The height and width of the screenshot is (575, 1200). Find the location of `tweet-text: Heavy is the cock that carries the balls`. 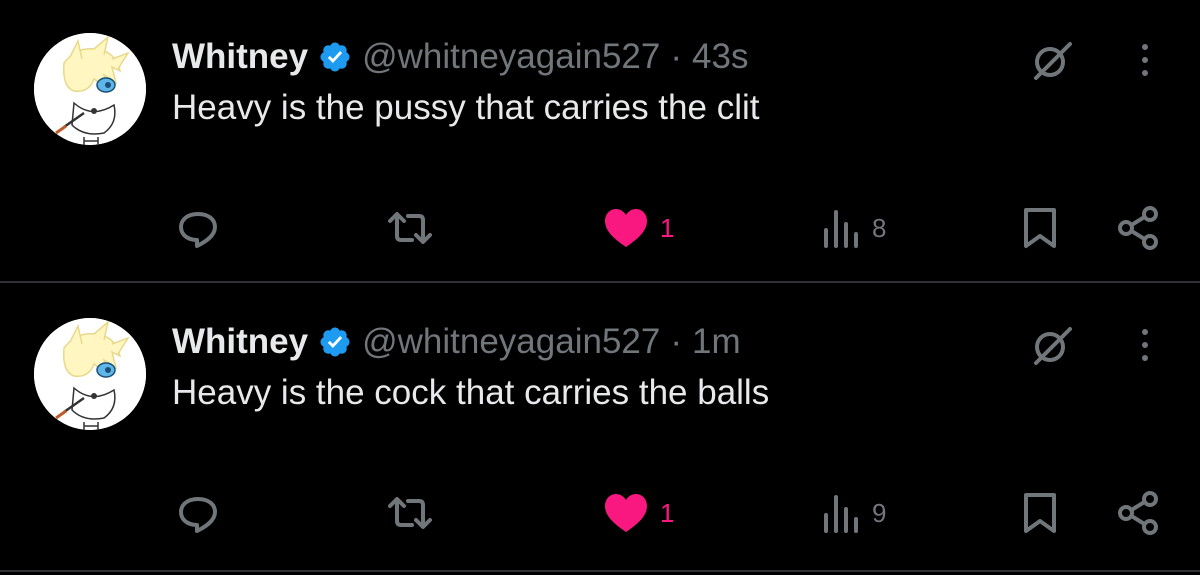

tweet-text: Heavy is the cock that carries the balls is located at coordinates (471, 392).